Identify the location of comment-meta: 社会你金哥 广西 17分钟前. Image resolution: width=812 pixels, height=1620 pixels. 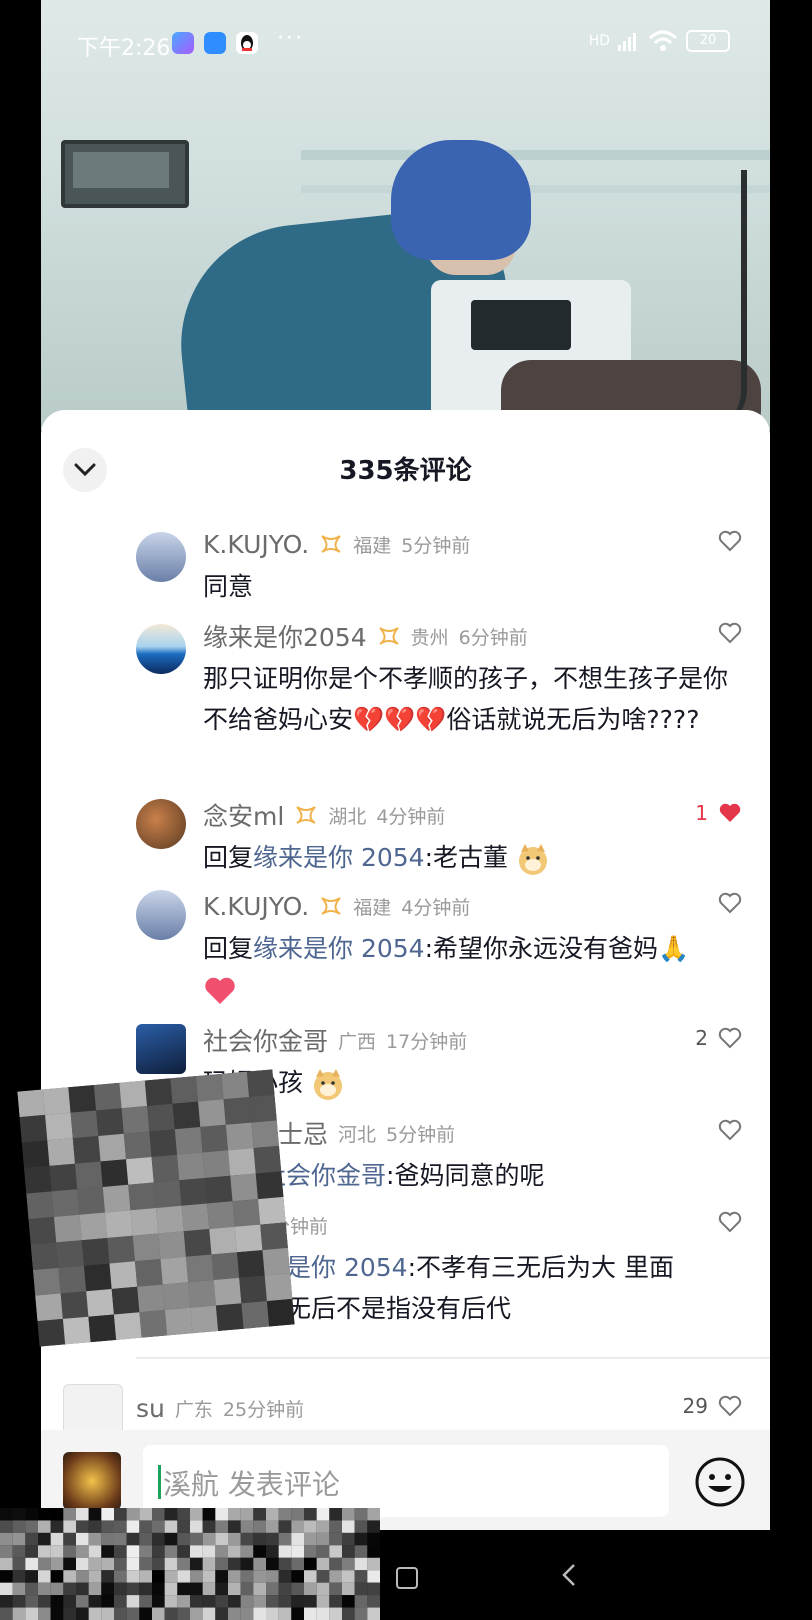
(335, 1040).